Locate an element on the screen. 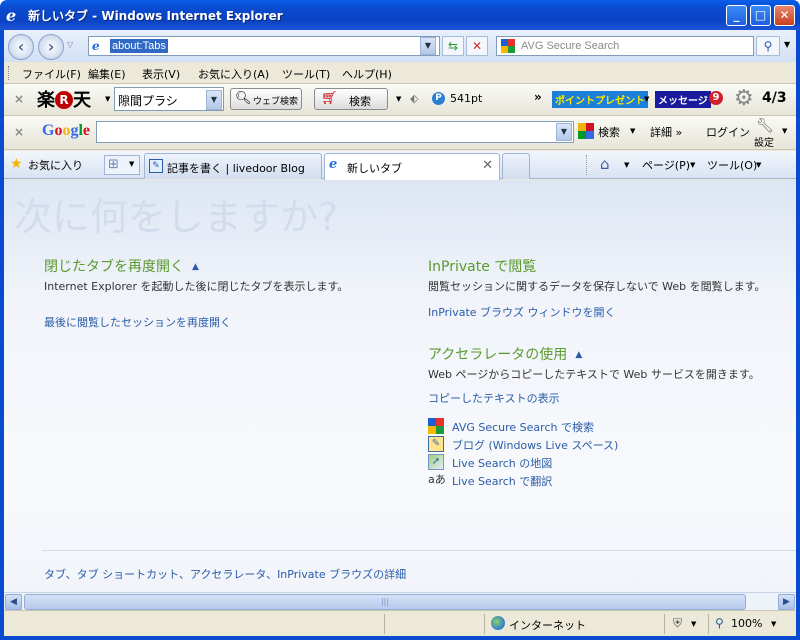 This screenshot has height=640, width=800. page-ie-icon: e is located at coordinates (96, 46).